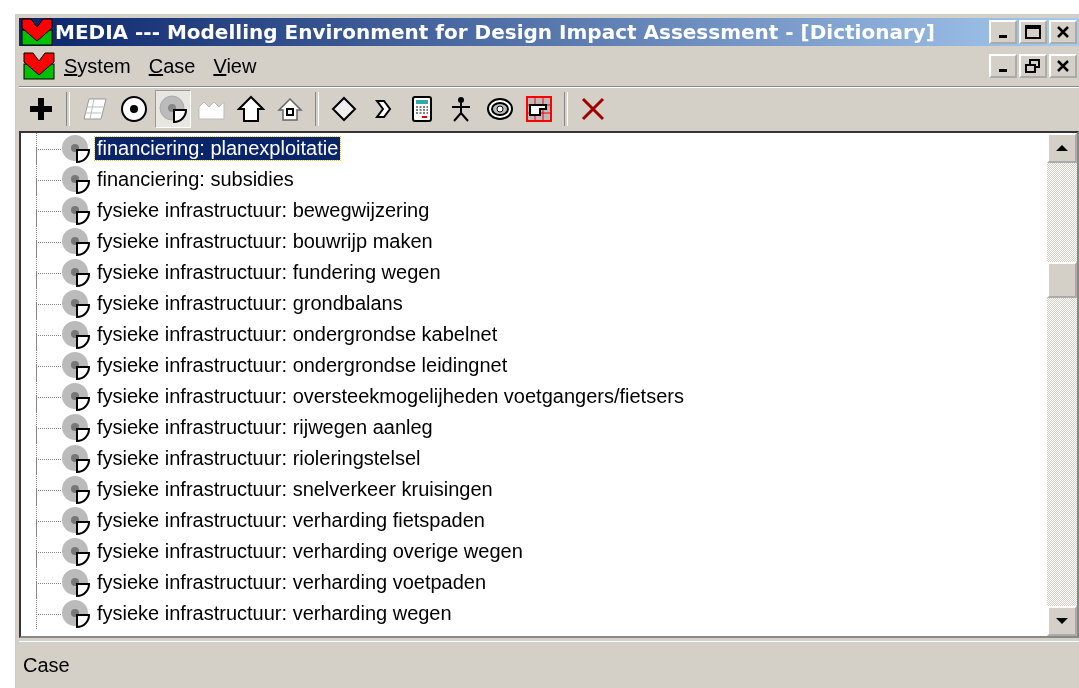  I want to click on tree-item: fysieke infrastructuur: bouwrijp maken, so click(265, 241).